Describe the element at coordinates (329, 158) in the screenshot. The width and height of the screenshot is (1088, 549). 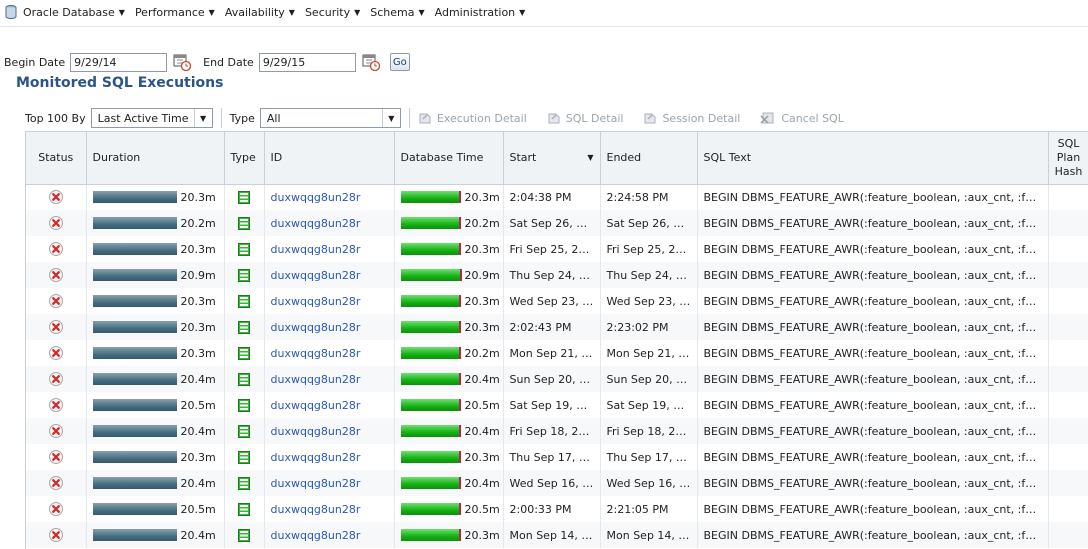
I see `col-header-id: ID` at that location.